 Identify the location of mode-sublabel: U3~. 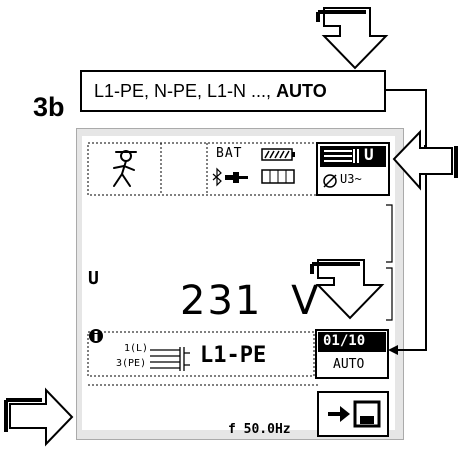
(351, 179).